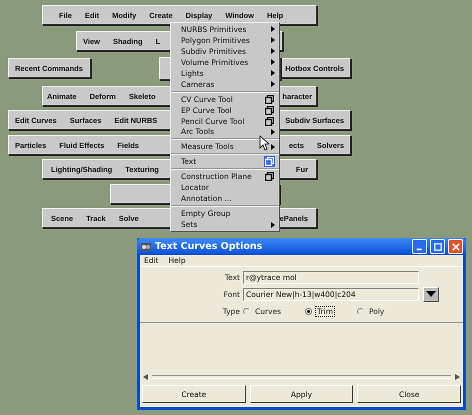 Image resolution: width=472 pixels, height=415 pixels. Describe the element at coordinates (209, 246) in the screenshot. I see `window-title: Text Curves Options` at that location.